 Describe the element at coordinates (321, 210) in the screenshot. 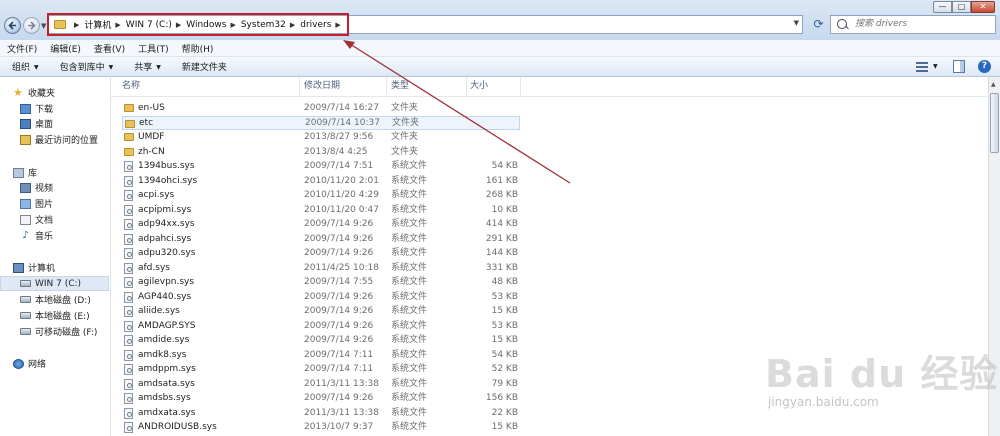

I see `file-row: acpipmi.sys 2010/11/20 0:47 系统文件 10 KB` at that location.